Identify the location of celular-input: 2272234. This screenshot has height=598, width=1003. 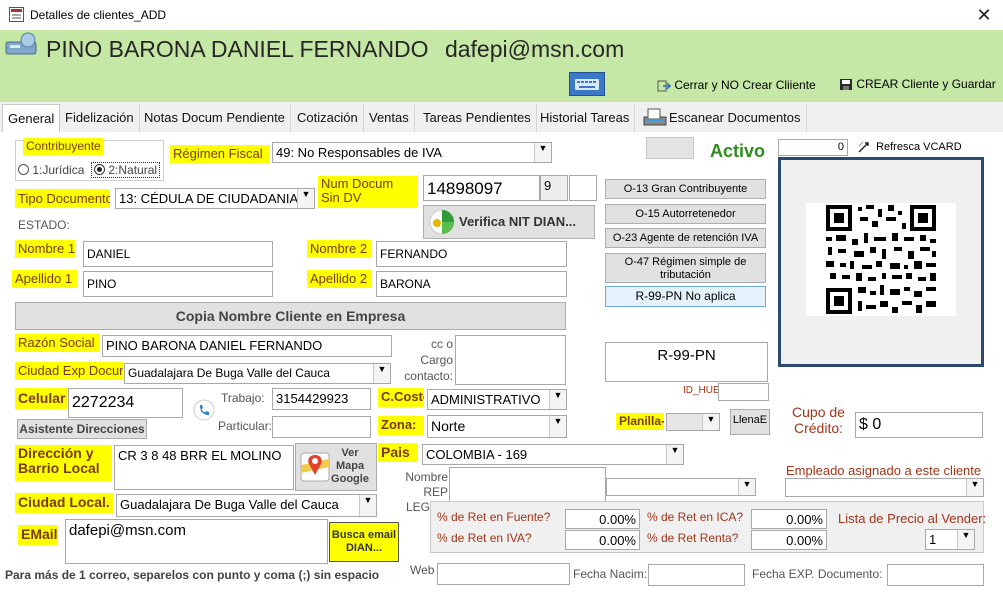
(125, 403).